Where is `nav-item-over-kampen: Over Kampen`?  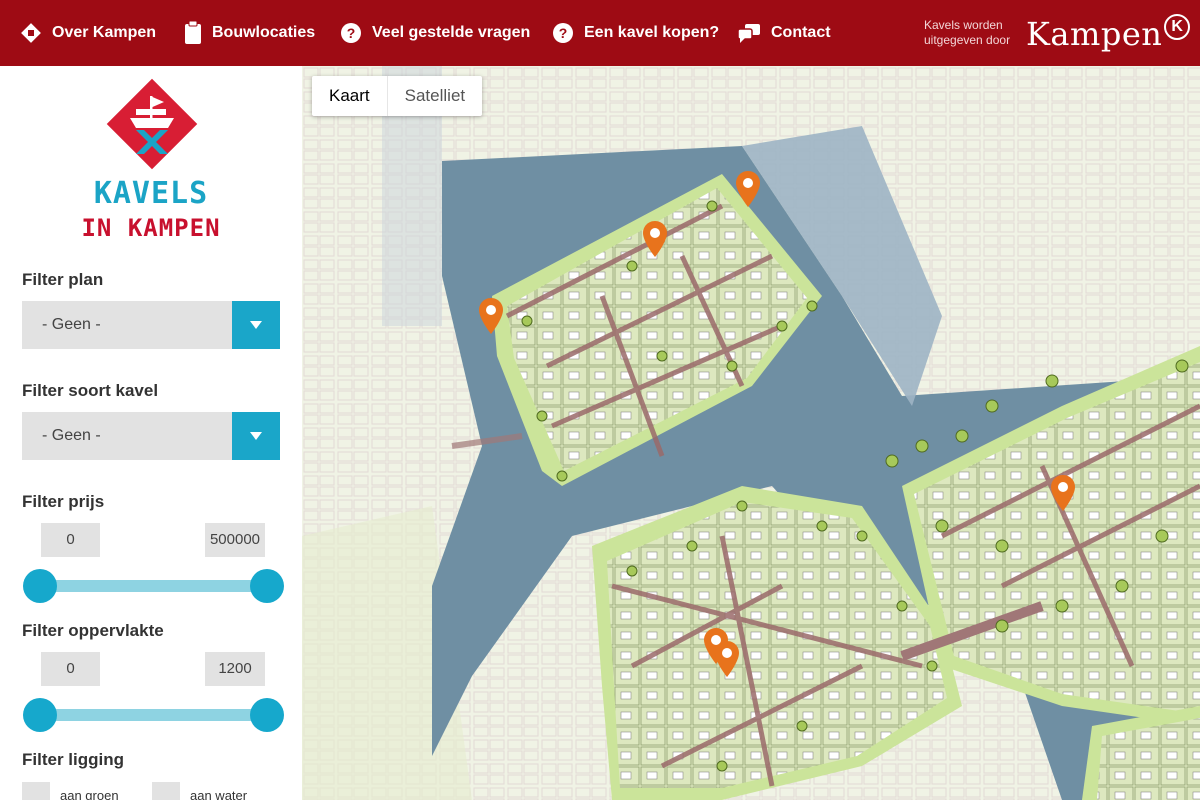
nav-item-over-kampen: Over Kampen is located at coordinates (88, 33).